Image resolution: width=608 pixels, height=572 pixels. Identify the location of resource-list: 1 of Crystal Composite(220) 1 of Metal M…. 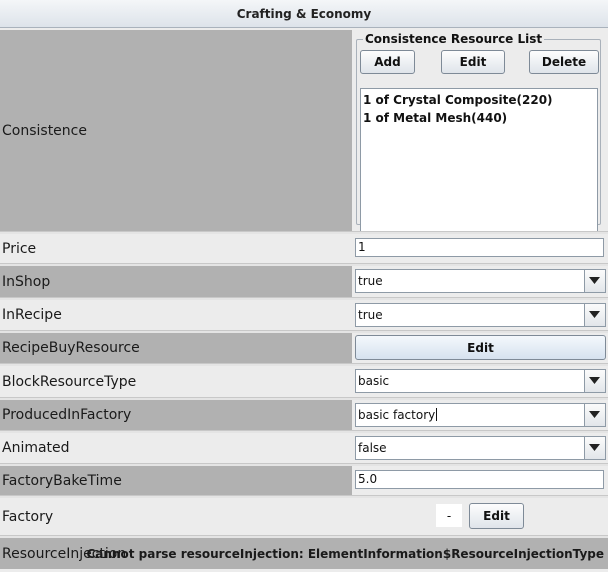
(479, 160).